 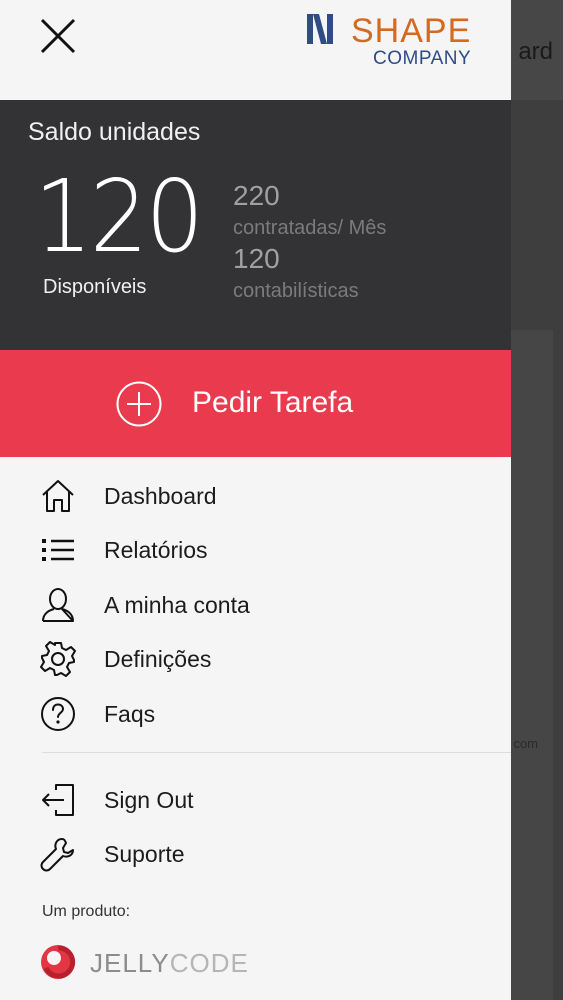 I want to click on menu-item-label: Definições, so click(x=158, y=659).